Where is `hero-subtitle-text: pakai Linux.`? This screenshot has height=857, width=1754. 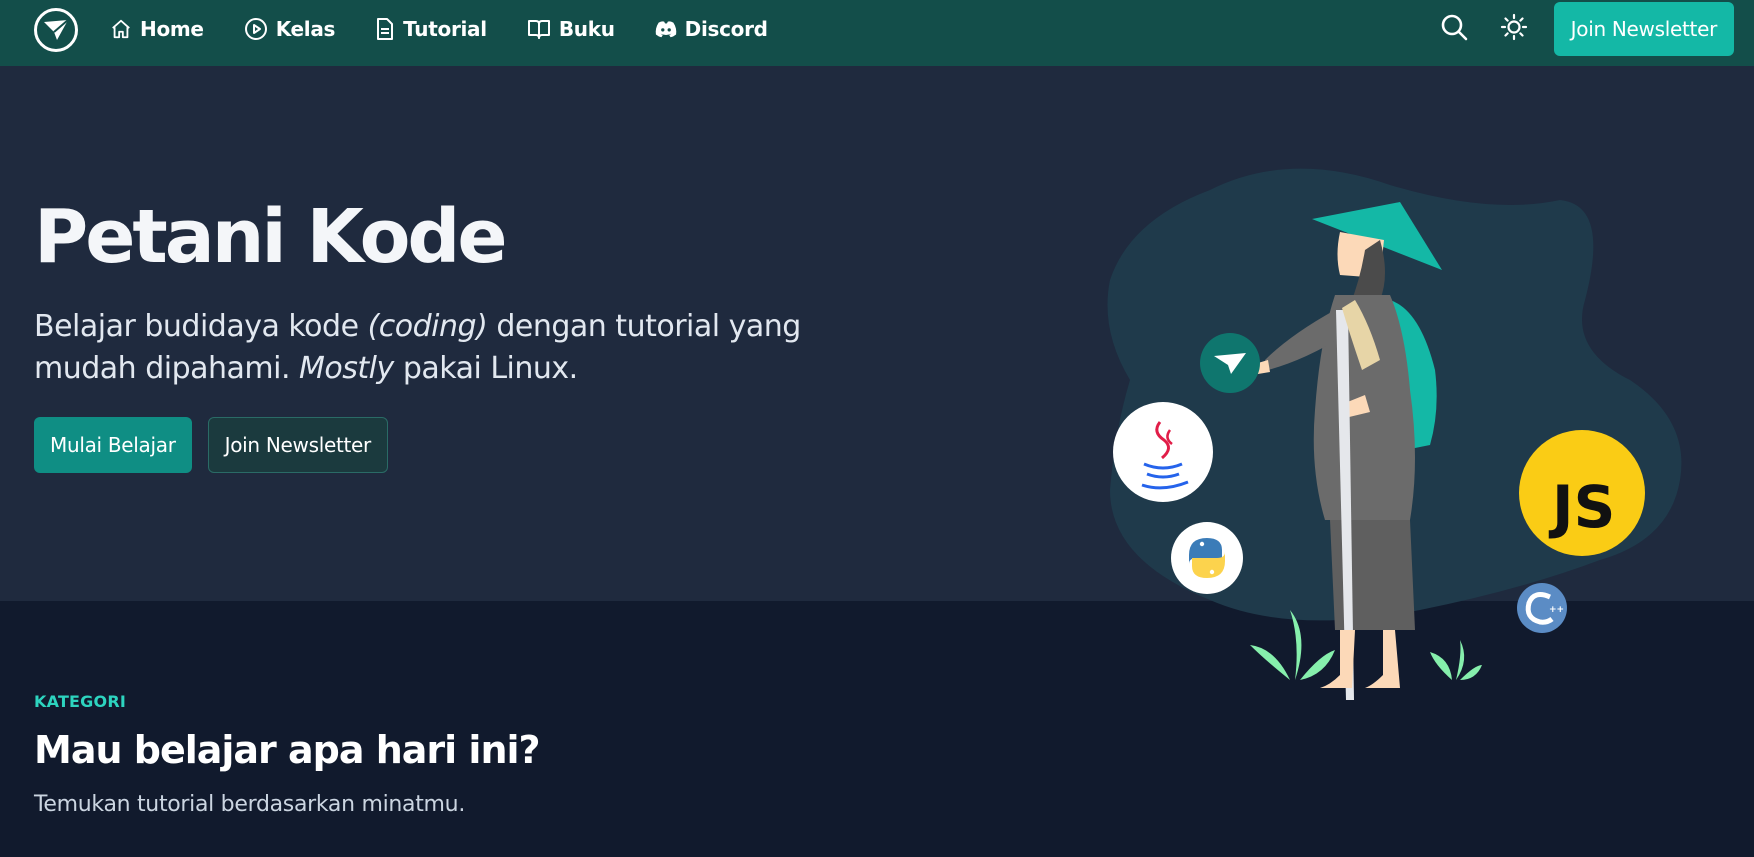
hero-subtitle-text: pakai Linux. is located at coordinates (485, 368).